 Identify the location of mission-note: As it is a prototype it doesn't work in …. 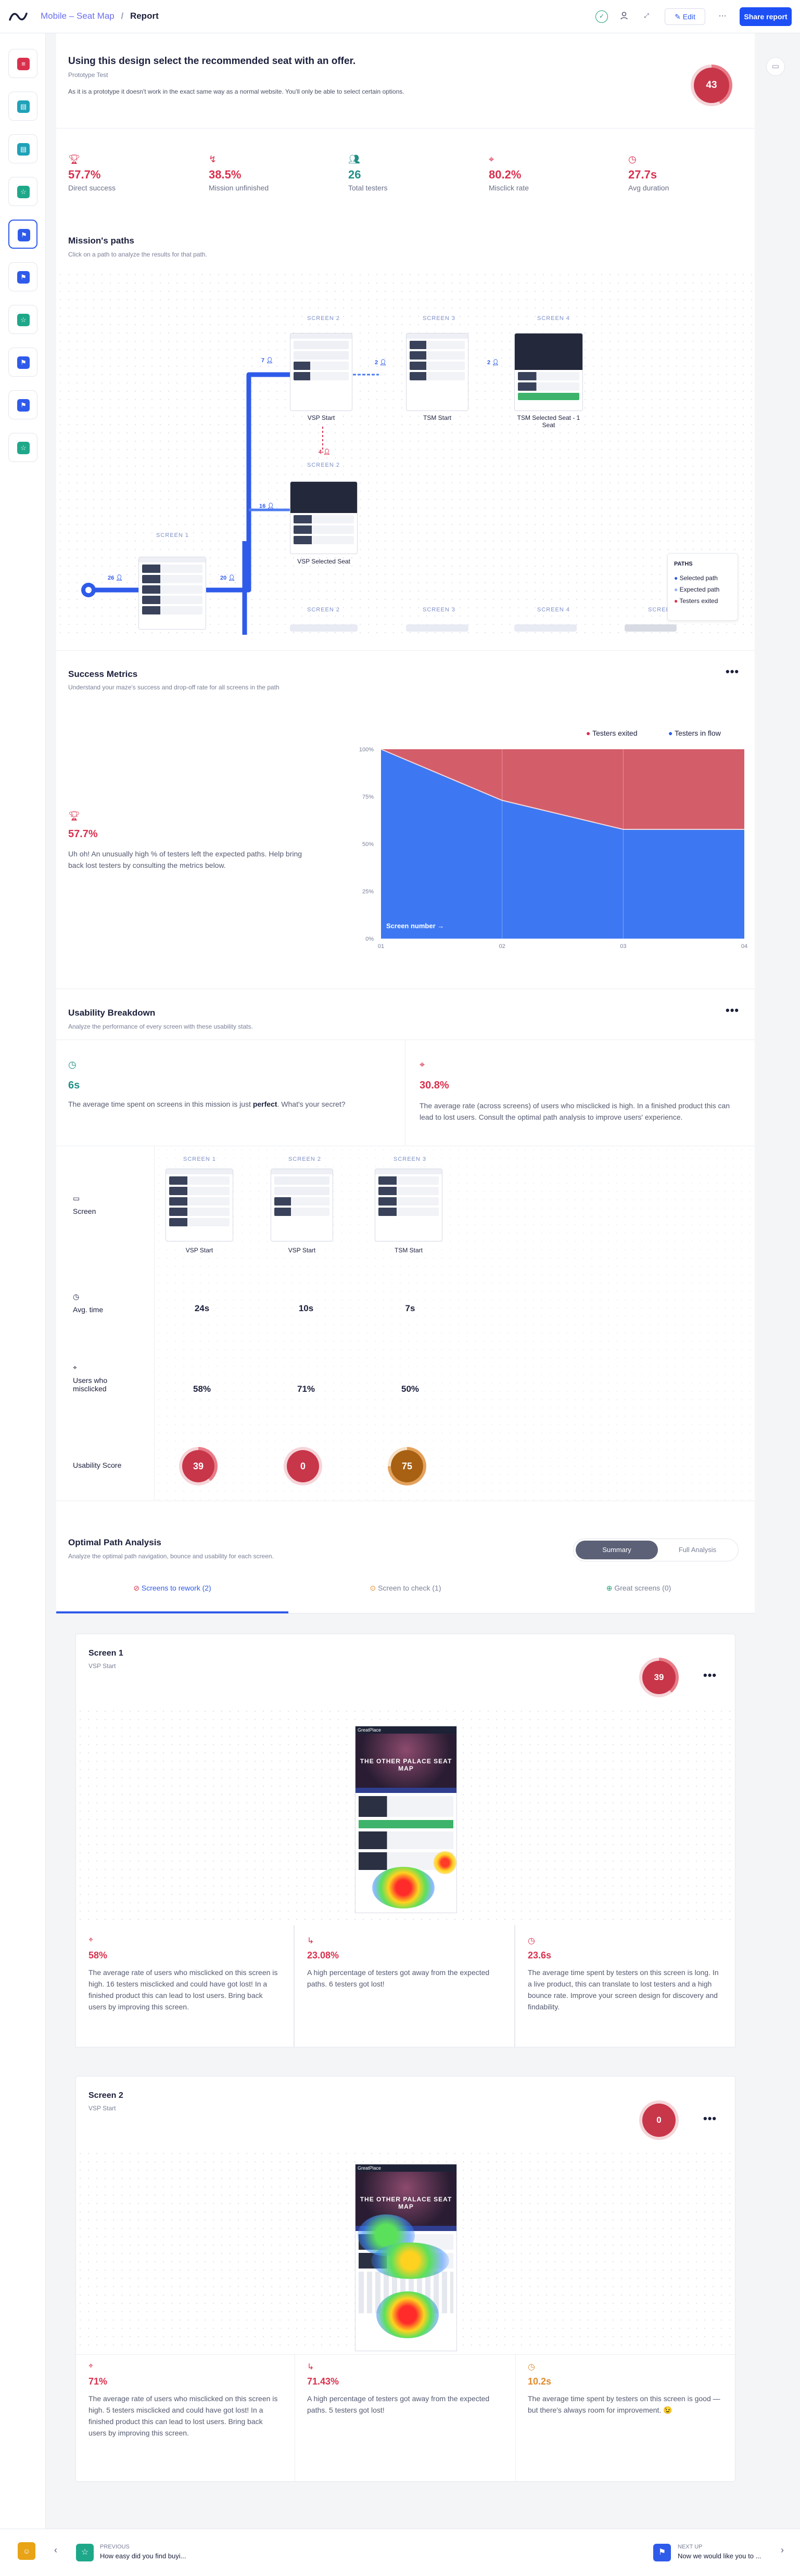
(236, 91).